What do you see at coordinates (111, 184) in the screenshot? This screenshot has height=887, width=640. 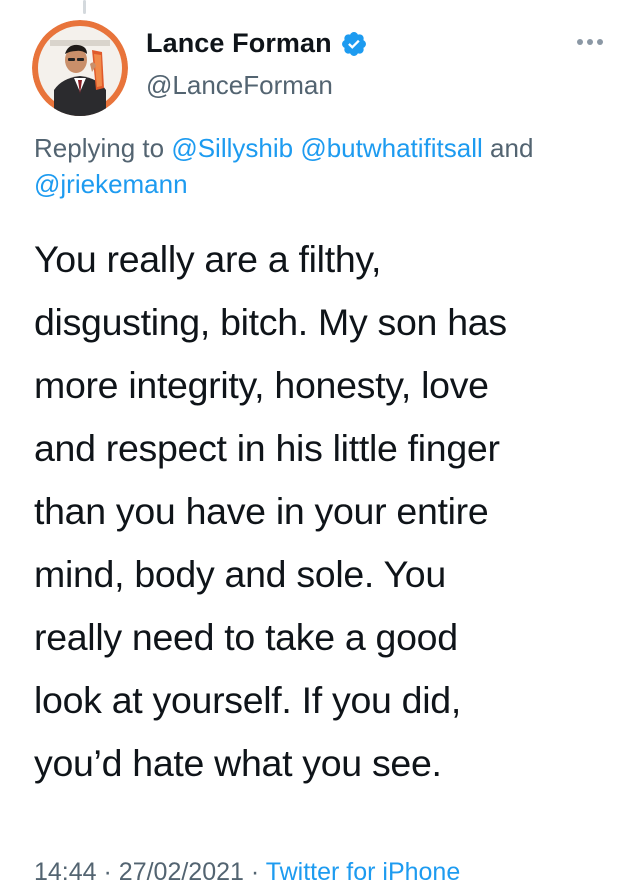 I see `mention-link: @jriekemann` at bounding box center [111, 184].